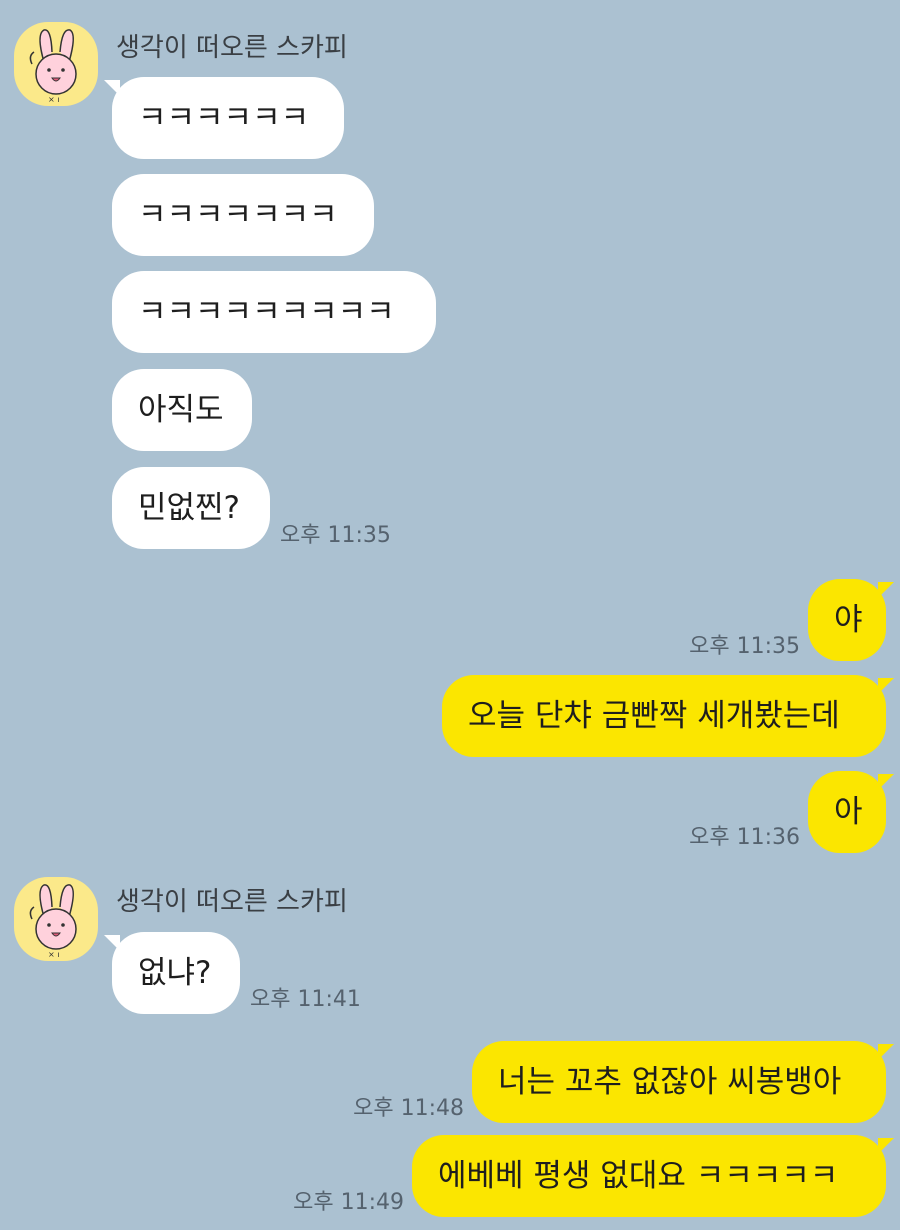  Describe the element at coordinates (182, 410) in the screenshot. I see `incoming-message-bubble: 아직도` at that location.